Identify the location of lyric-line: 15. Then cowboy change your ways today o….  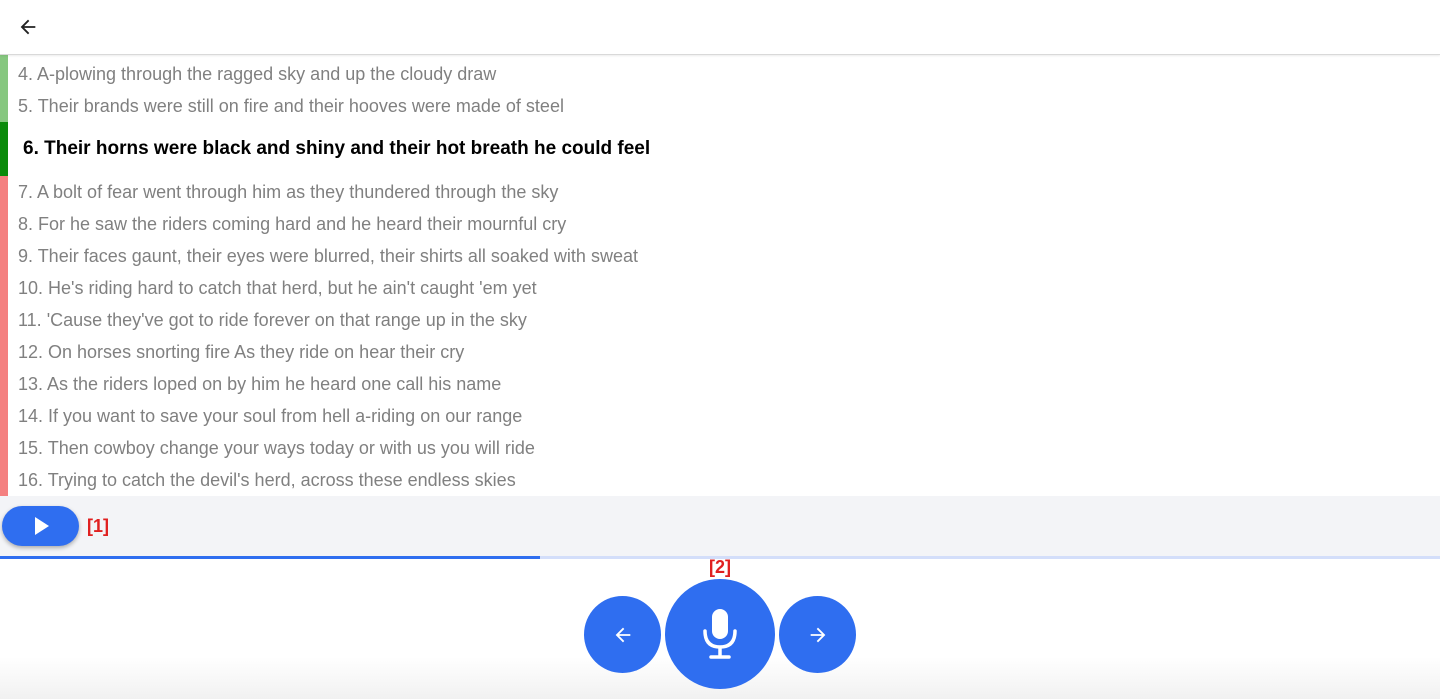
(720, 448).